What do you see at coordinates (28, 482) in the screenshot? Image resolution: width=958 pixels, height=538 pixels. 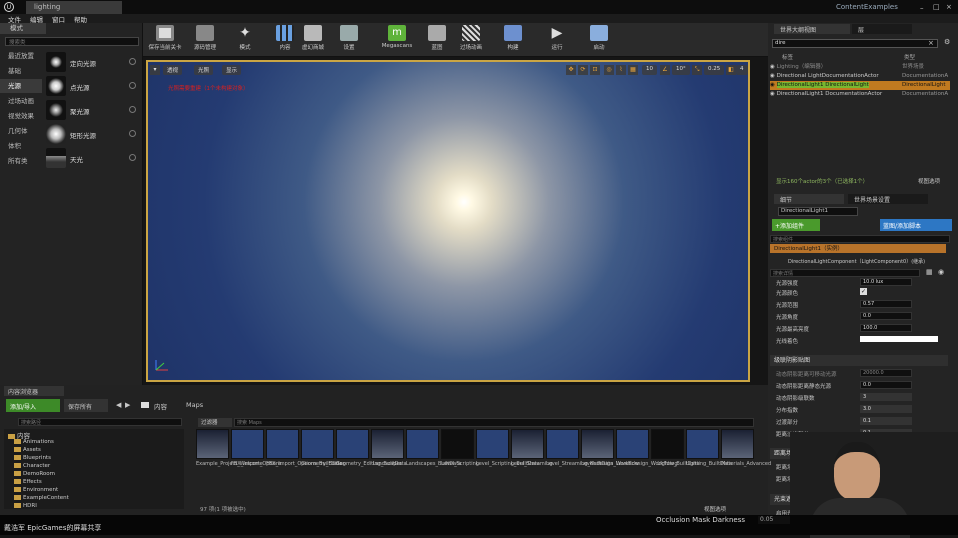 I see `tree-item: Effects` at bounding box center [28, 482].